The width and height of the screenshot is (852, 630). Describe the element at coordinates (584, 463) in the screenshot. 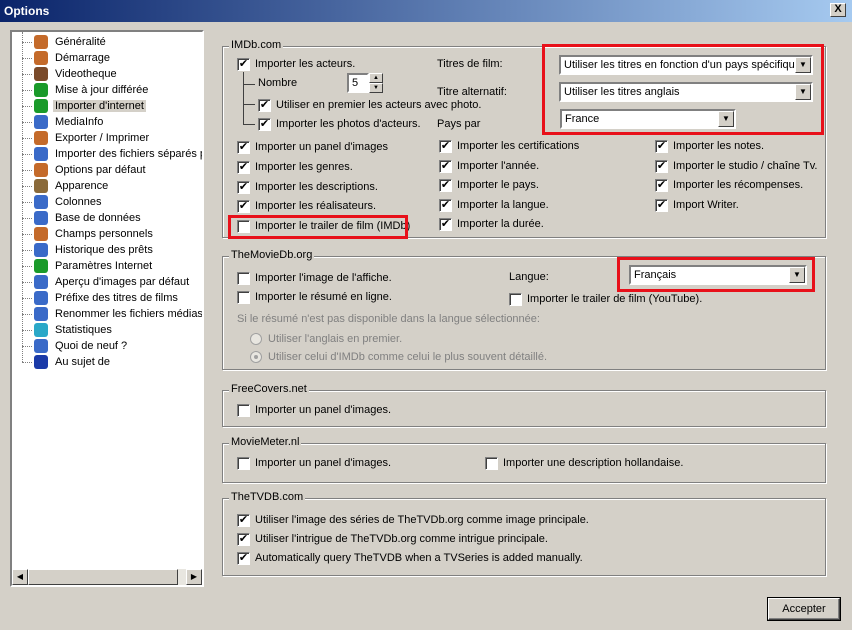

I see `dutch-description-checkbox: Importer une description hollandaise.` at that location.